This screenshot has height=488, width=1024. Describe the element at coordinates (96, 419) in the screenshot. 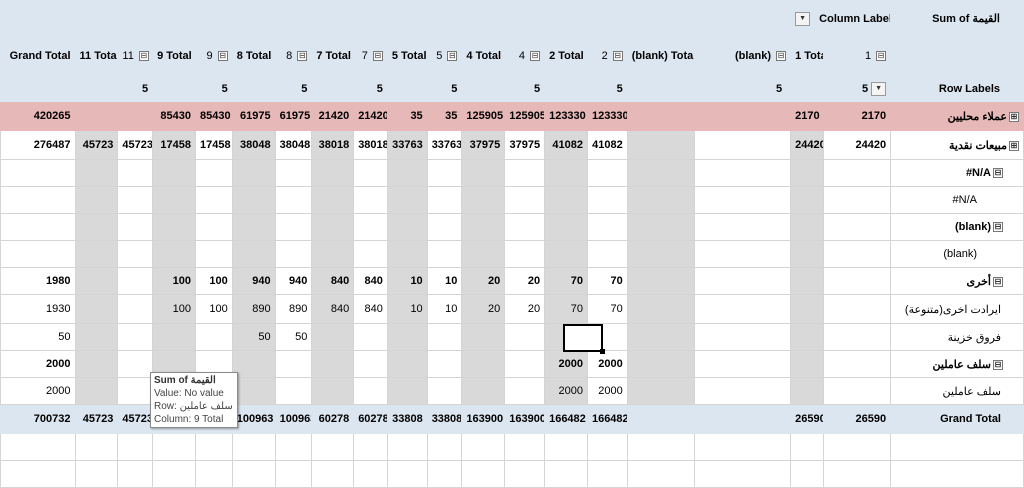

I see `cell-c11t: 45723` at that location.